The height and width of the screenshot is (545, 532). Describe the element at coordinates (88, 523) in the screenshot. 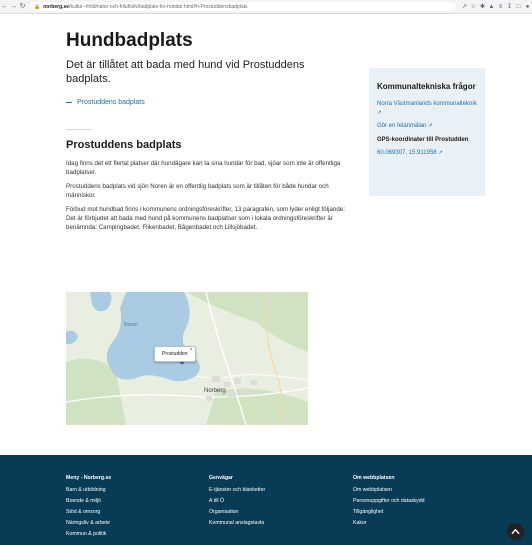

I see `footer-link: Näringsliv & arbete` at that location.